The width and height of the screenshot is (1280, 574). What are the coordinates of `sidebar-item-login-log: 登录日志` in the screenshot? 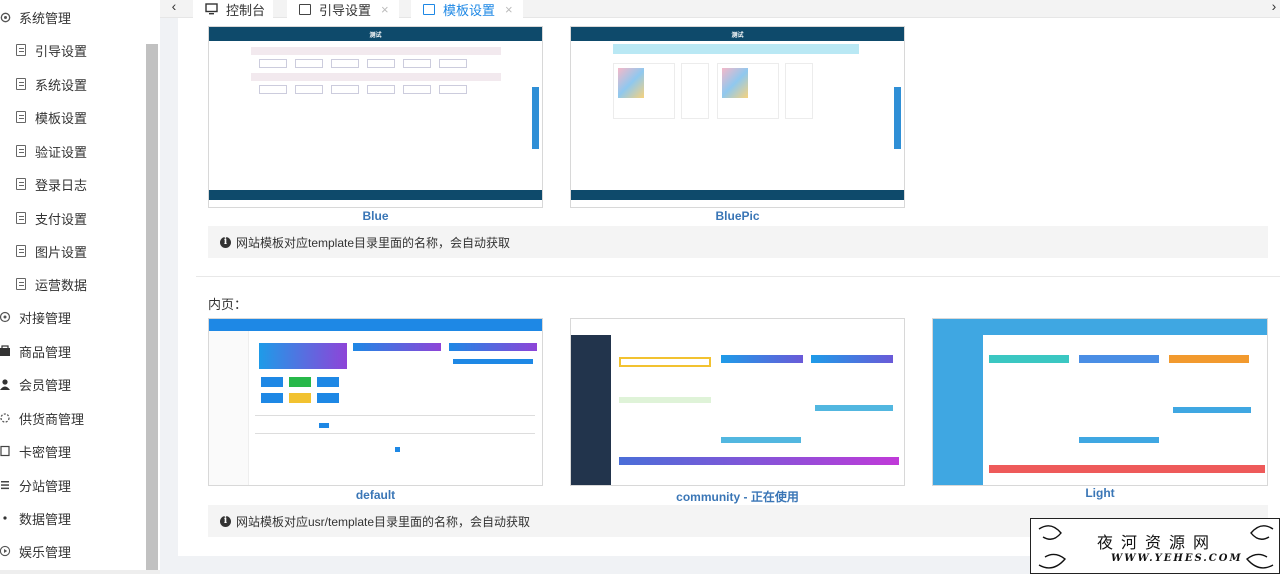 It's located at (50, 184).